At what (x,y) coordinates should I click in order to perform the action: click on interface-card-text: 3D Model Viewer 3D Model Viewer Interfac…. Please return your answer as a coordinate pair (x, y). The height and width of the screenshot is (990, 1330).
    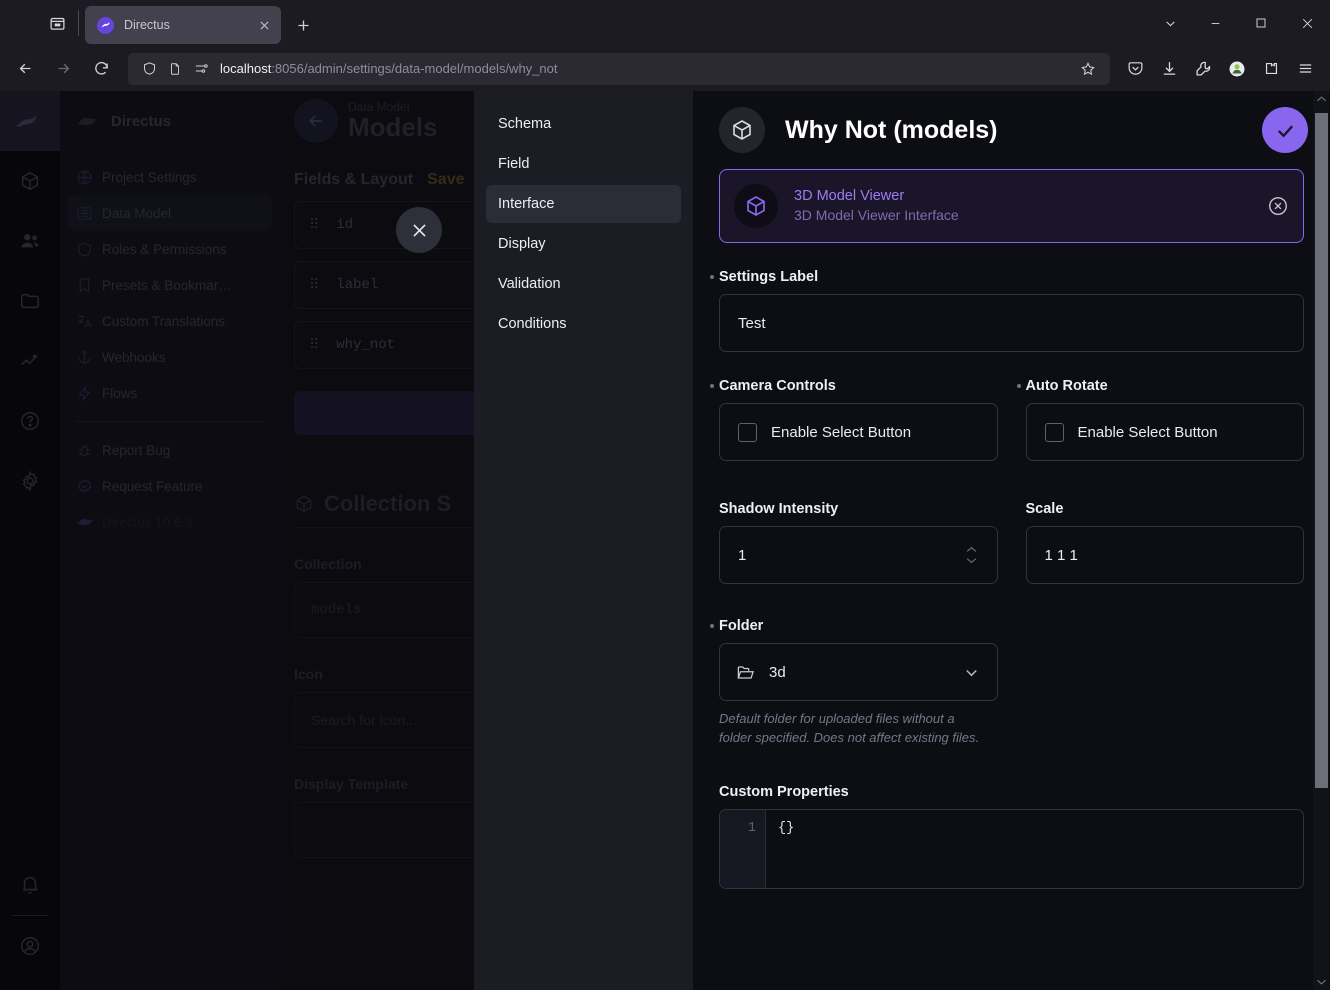
    Looking at the image, I should click on (1030, 206).